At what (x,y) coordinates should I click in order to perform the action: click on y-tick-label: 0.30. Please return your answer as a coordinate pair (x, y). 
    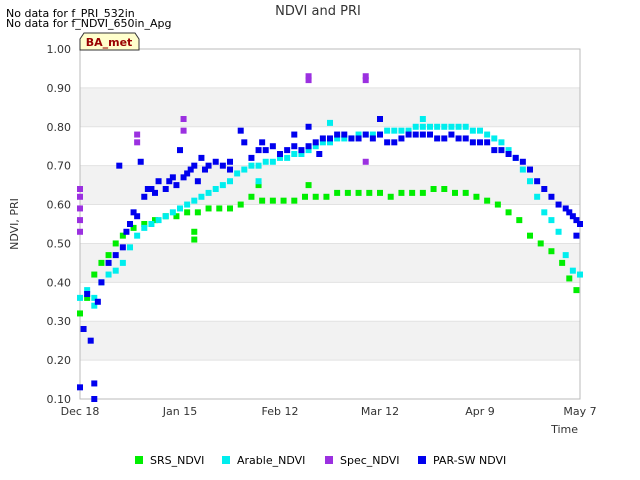
    Looking at the image, I should click on (59, 321).